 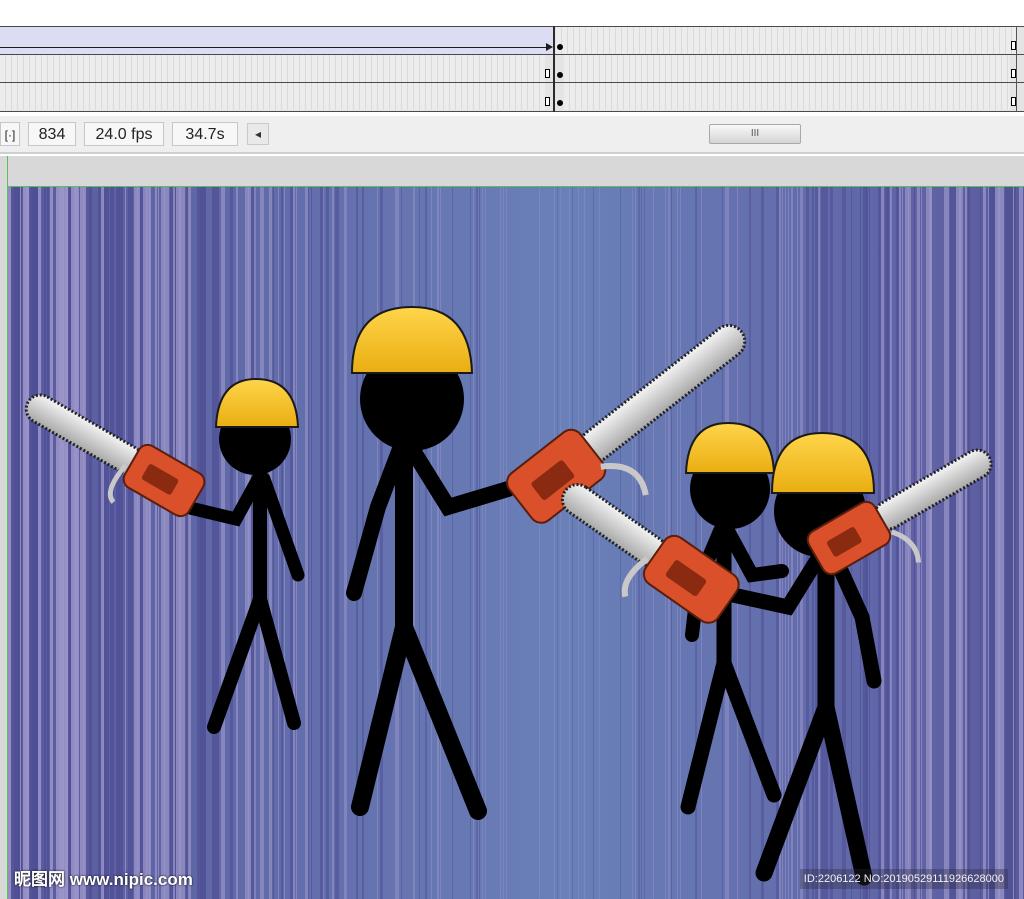 I want to click on timeline-status-bar: [·] 834 24.0 fps 34.7s ◂ III, so click(x=512, y=135).